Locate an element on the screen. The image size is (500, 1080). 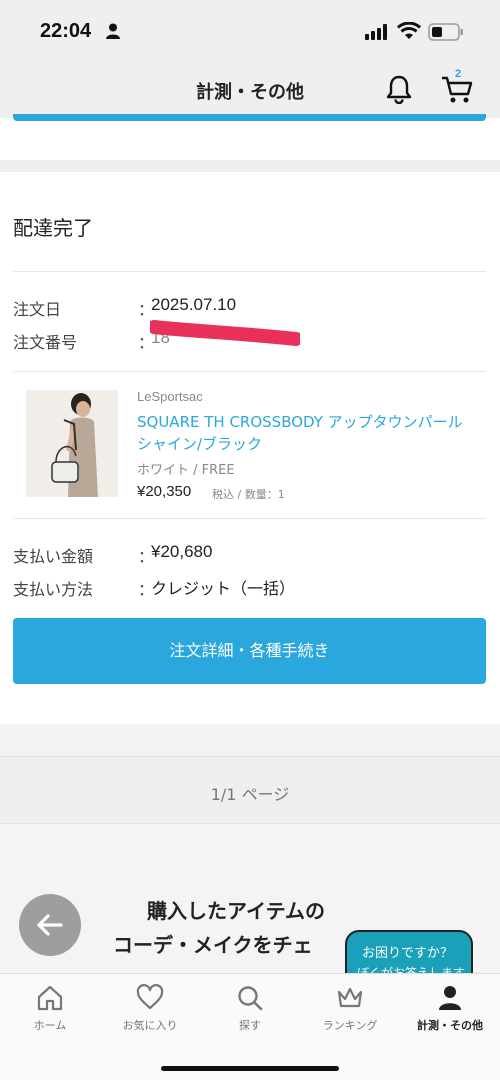
pagination: 1/1 ページ is located at coordinates (250, 790).